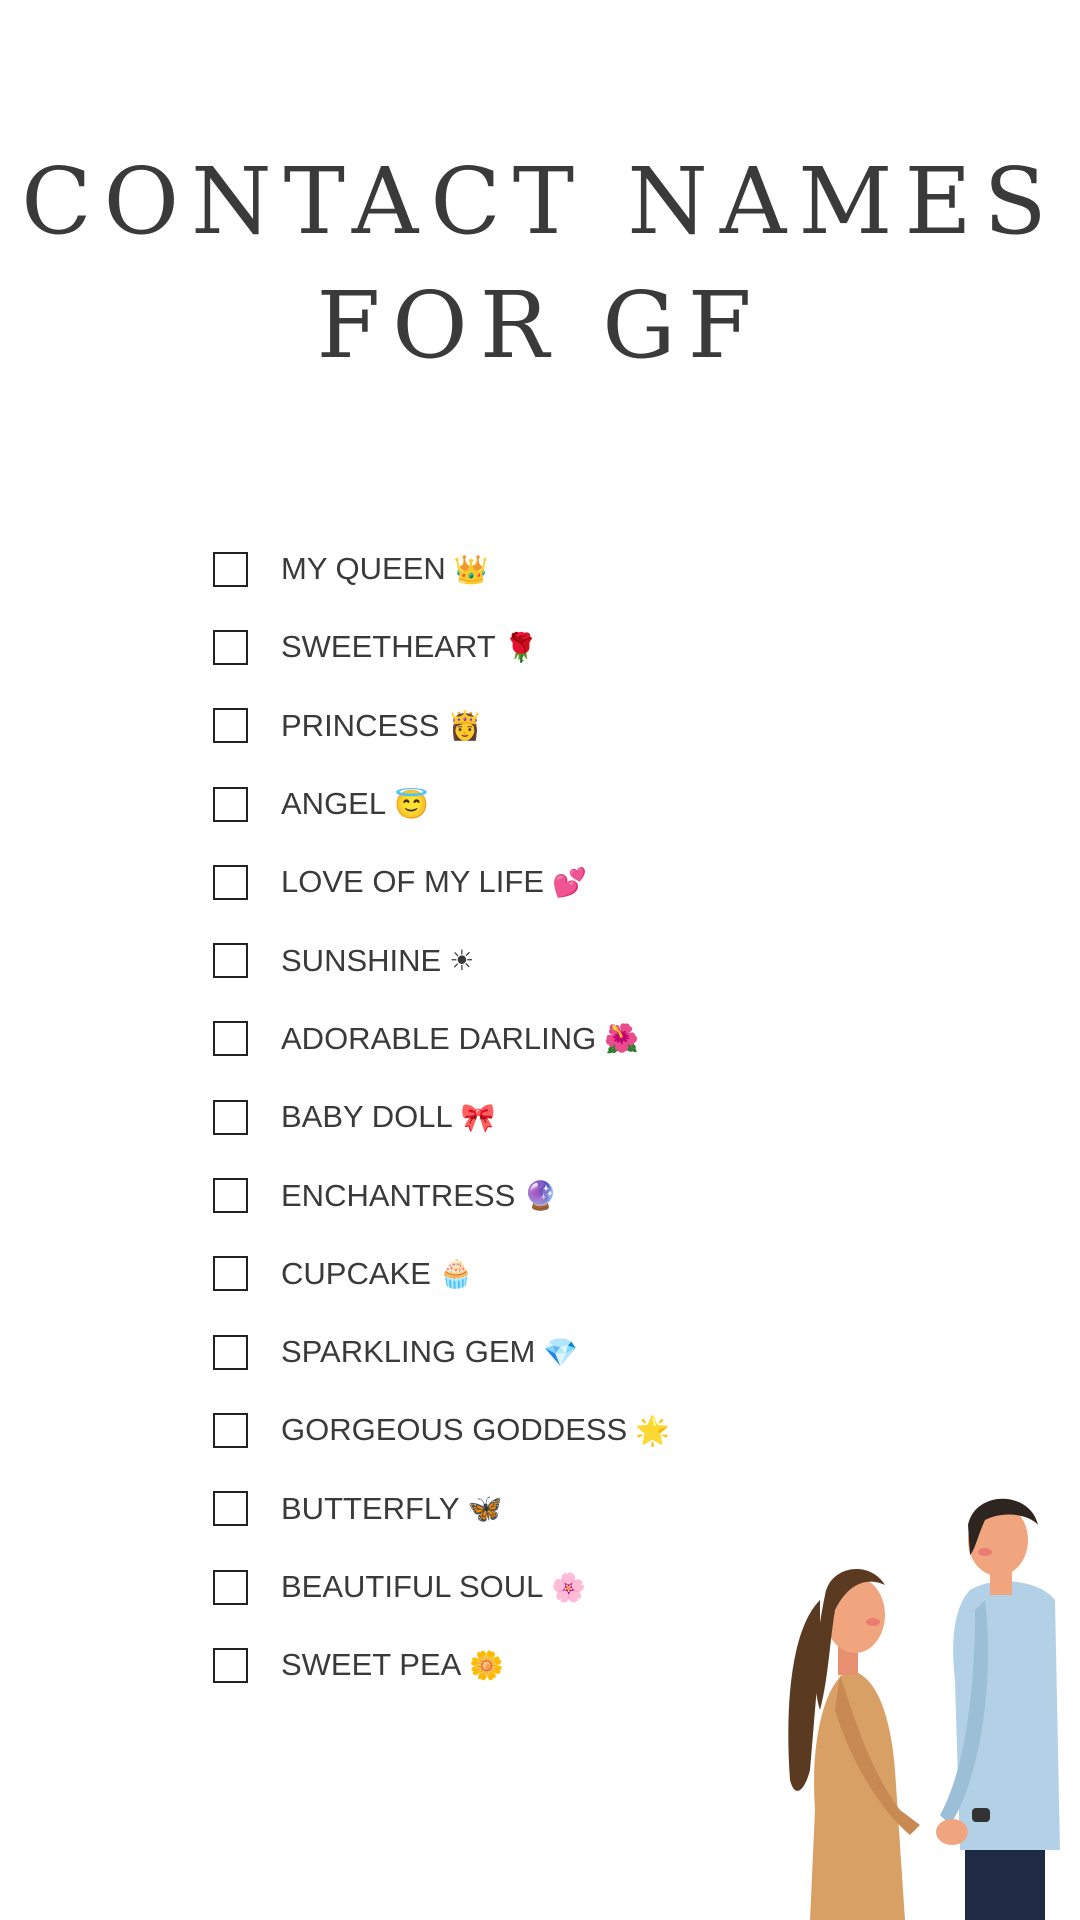 This screenshot has width=1080, height=1920. What do you see at coordinates (412, 1586) in the screenshot?
I see `item-label: BEAUTIFUL SOUL` at bounding box center [412, 1586].